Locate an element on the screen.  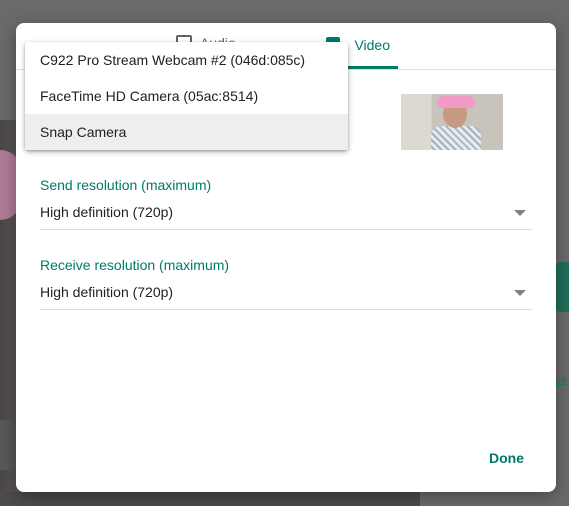
send-resolution-select: High definition (720p) is located at coordinates (286, 213).